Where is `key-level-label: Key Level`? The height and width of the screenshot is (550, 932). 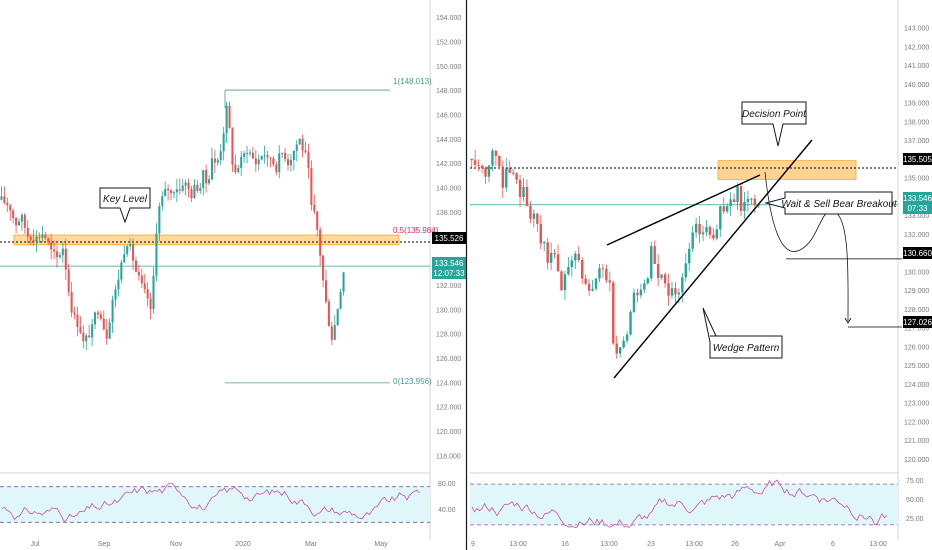 key-level-label: Key Level is located at coordinates (125, 199).